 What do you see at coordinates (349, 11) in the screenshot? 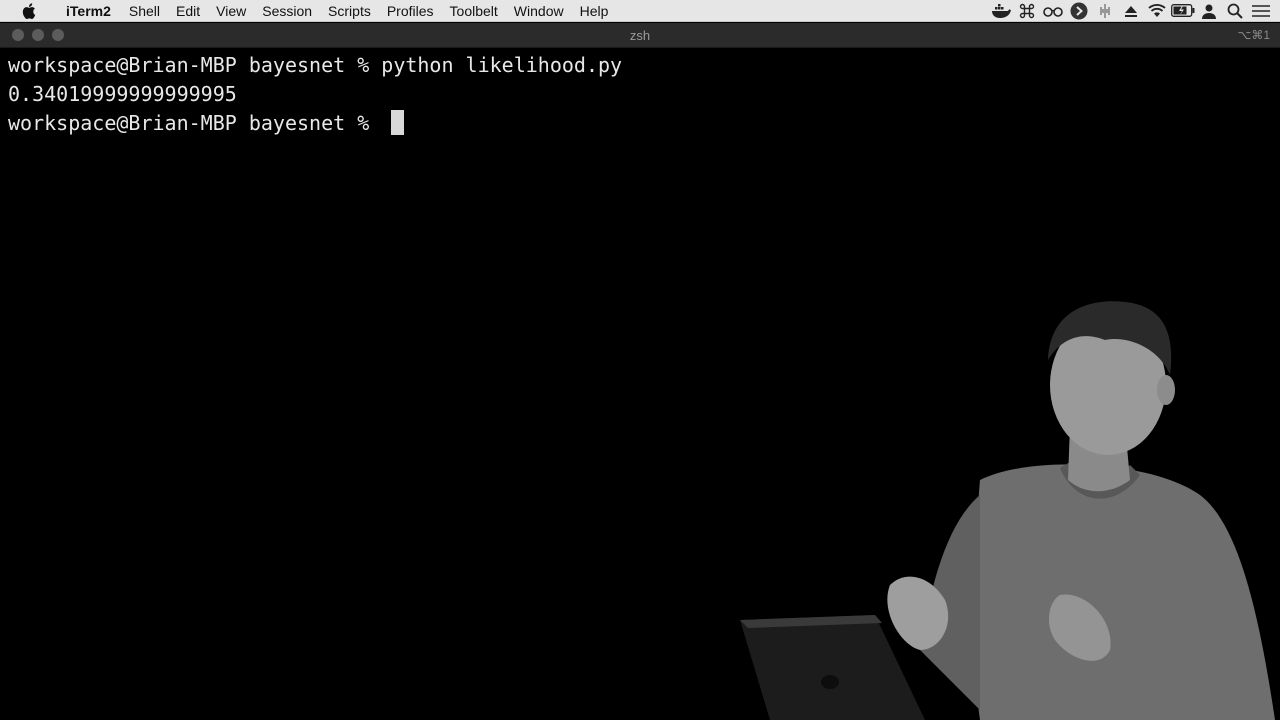
I see `menu-scripts: Scripts` at bounding box center [349, 11].